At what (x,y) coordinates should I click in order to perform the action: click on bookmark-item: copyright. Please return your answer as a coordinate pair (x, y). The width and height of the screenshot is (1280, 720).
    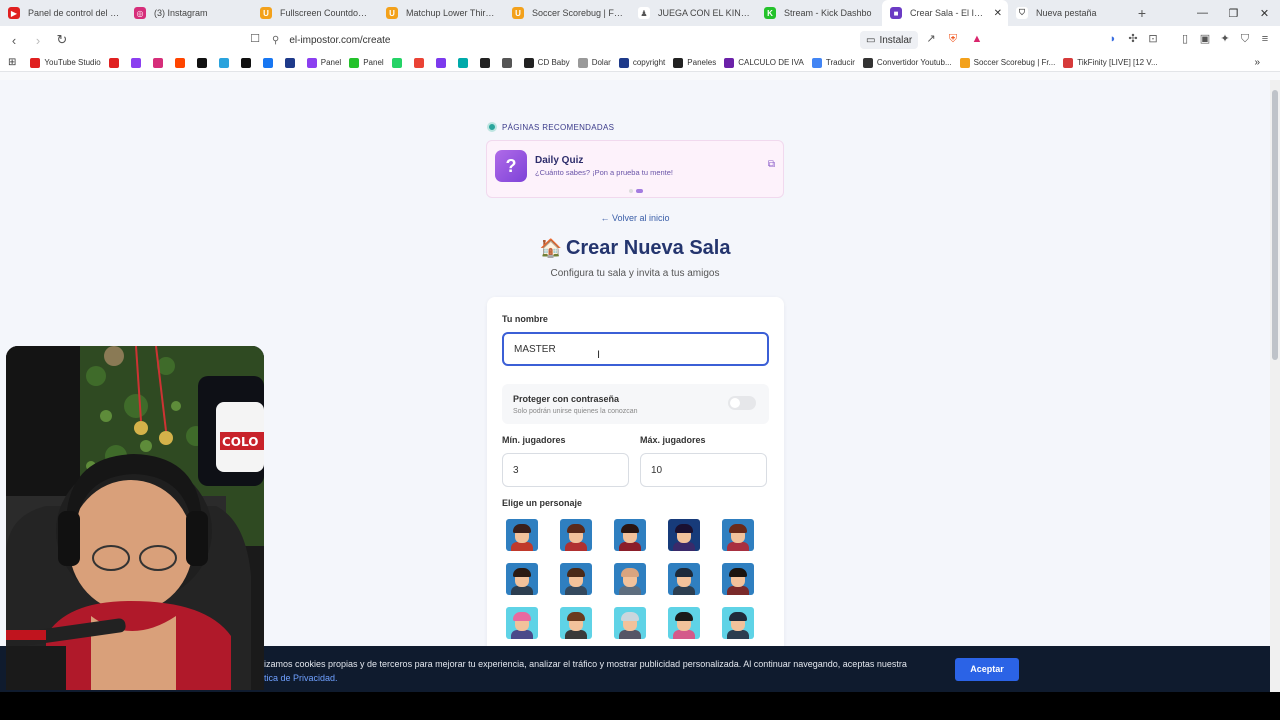
    Looking at the image, I should click on (641, 62).